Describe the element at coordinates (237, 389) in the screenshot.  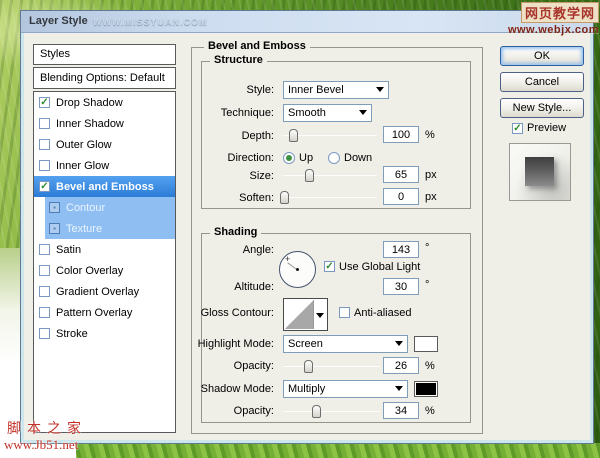
I see `shadow-mode-label: Shadow Mode:` at that location.